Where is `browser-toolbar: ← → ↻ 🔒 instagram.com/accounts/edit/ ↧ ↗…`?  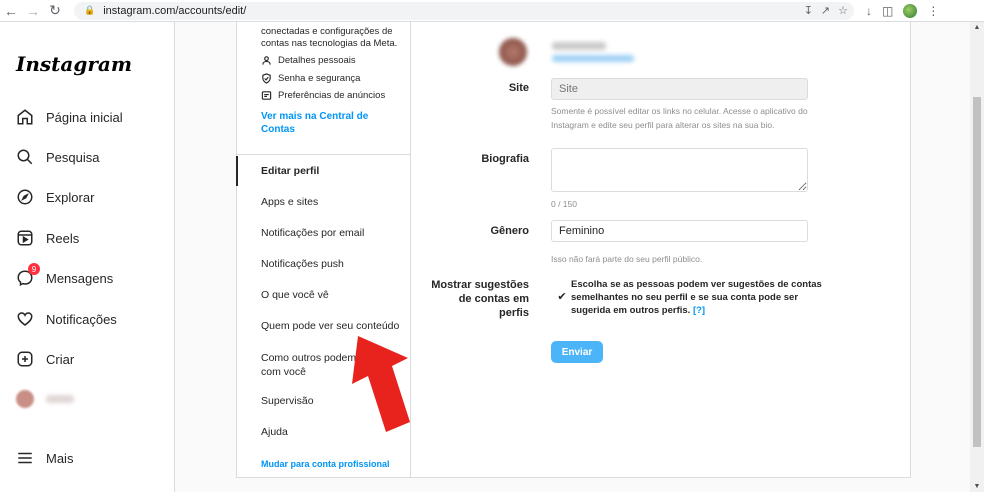
browser-toolbar: ← → ↻ 🔒 instagram.com/accounts/edit/ ↧ ↗… is located at coordinates (492, 11).